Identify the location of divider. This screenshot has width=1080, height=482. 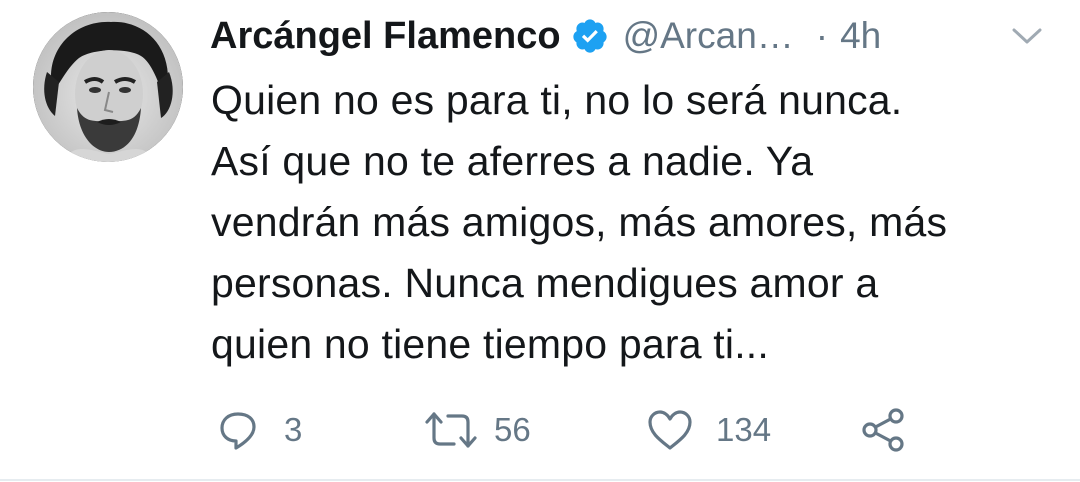
(540, 480).